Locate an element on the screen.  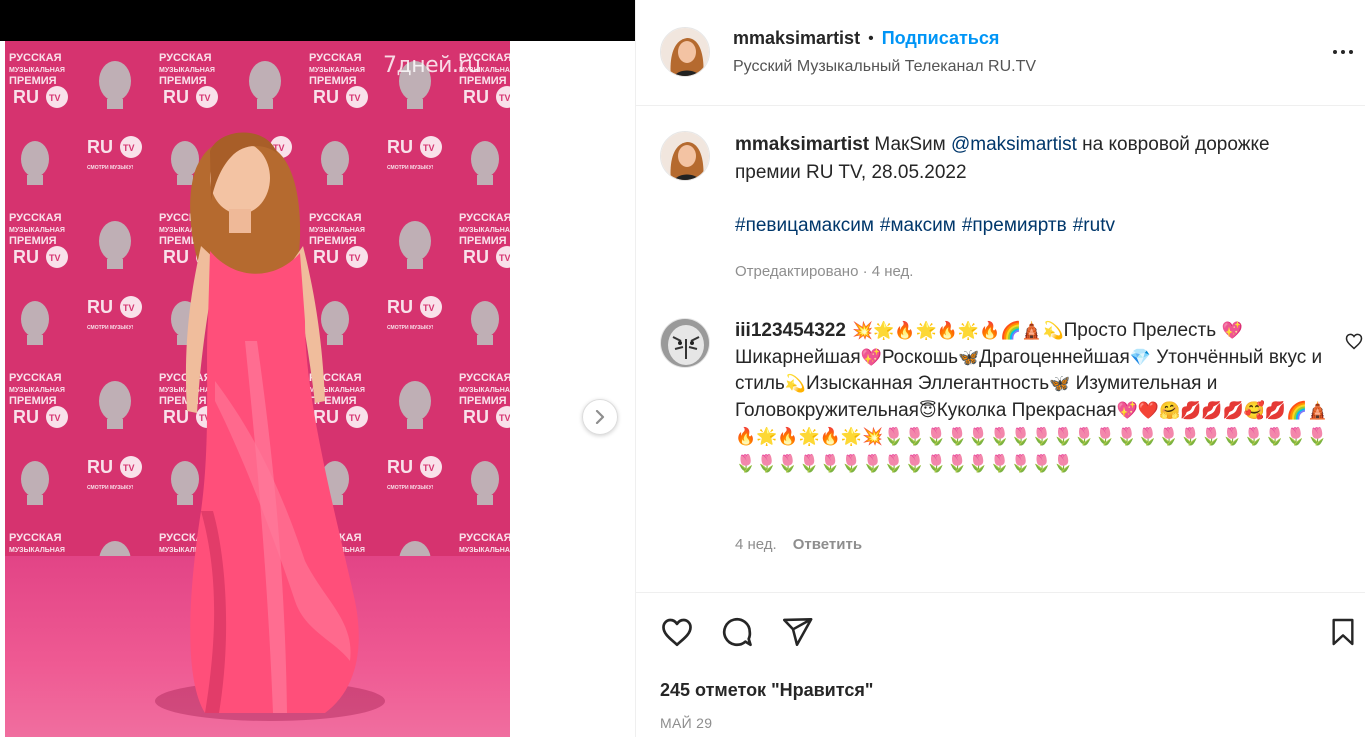
comment-text: Изысканная Эллегантность is located at coordinates (927, 383).